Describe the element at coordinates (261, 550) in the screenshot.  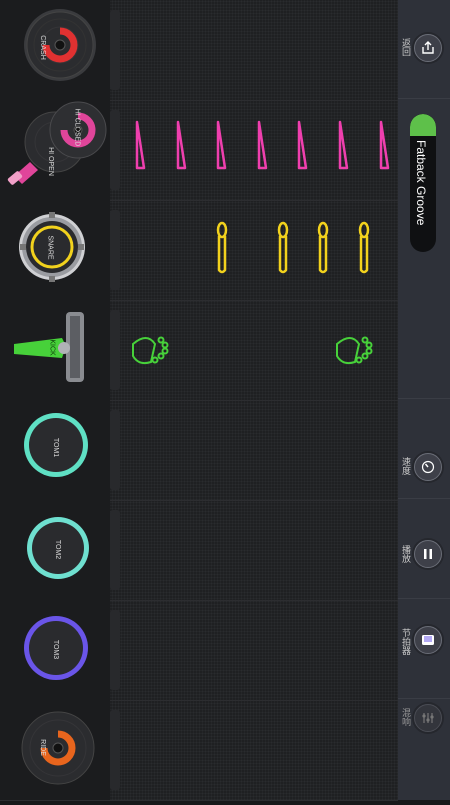
I see `tom2-track` at that location.